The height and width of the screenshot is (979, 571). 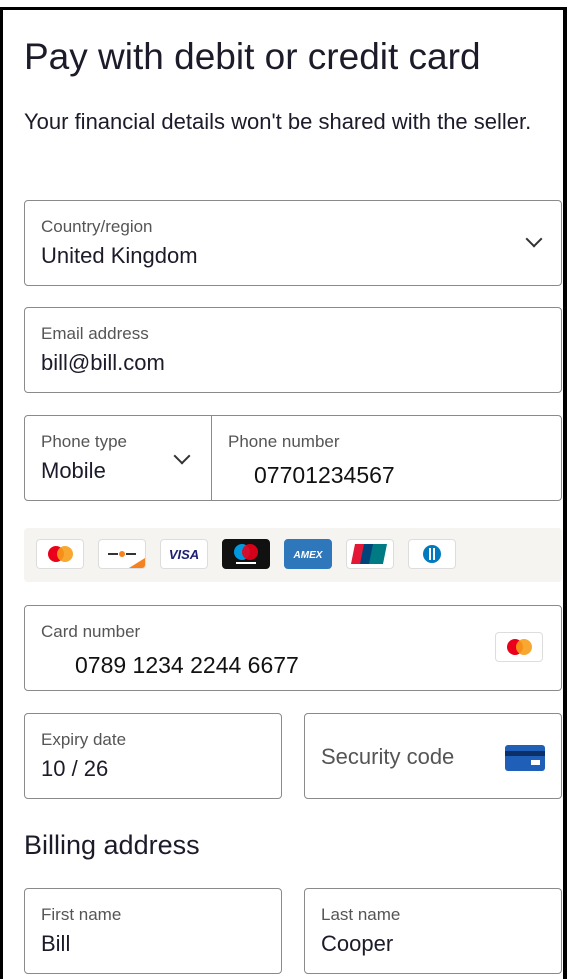 I want to click on country-value: United Kingdom, so click(x=119, y=255).